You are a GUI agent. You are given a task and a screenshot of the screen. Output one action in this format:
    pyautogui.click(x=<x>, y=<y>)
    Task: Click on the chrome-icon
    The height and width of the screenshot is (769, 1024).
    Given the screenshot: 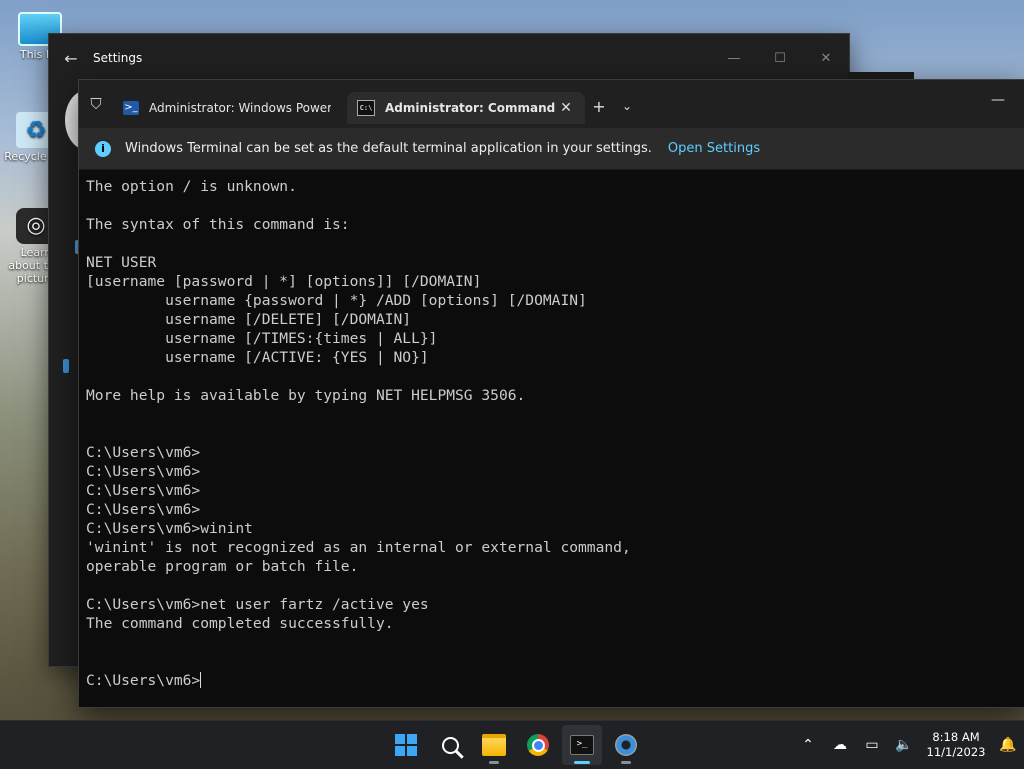 What is the action you would take?
    pyautogui.click(x=538, y=745)
    